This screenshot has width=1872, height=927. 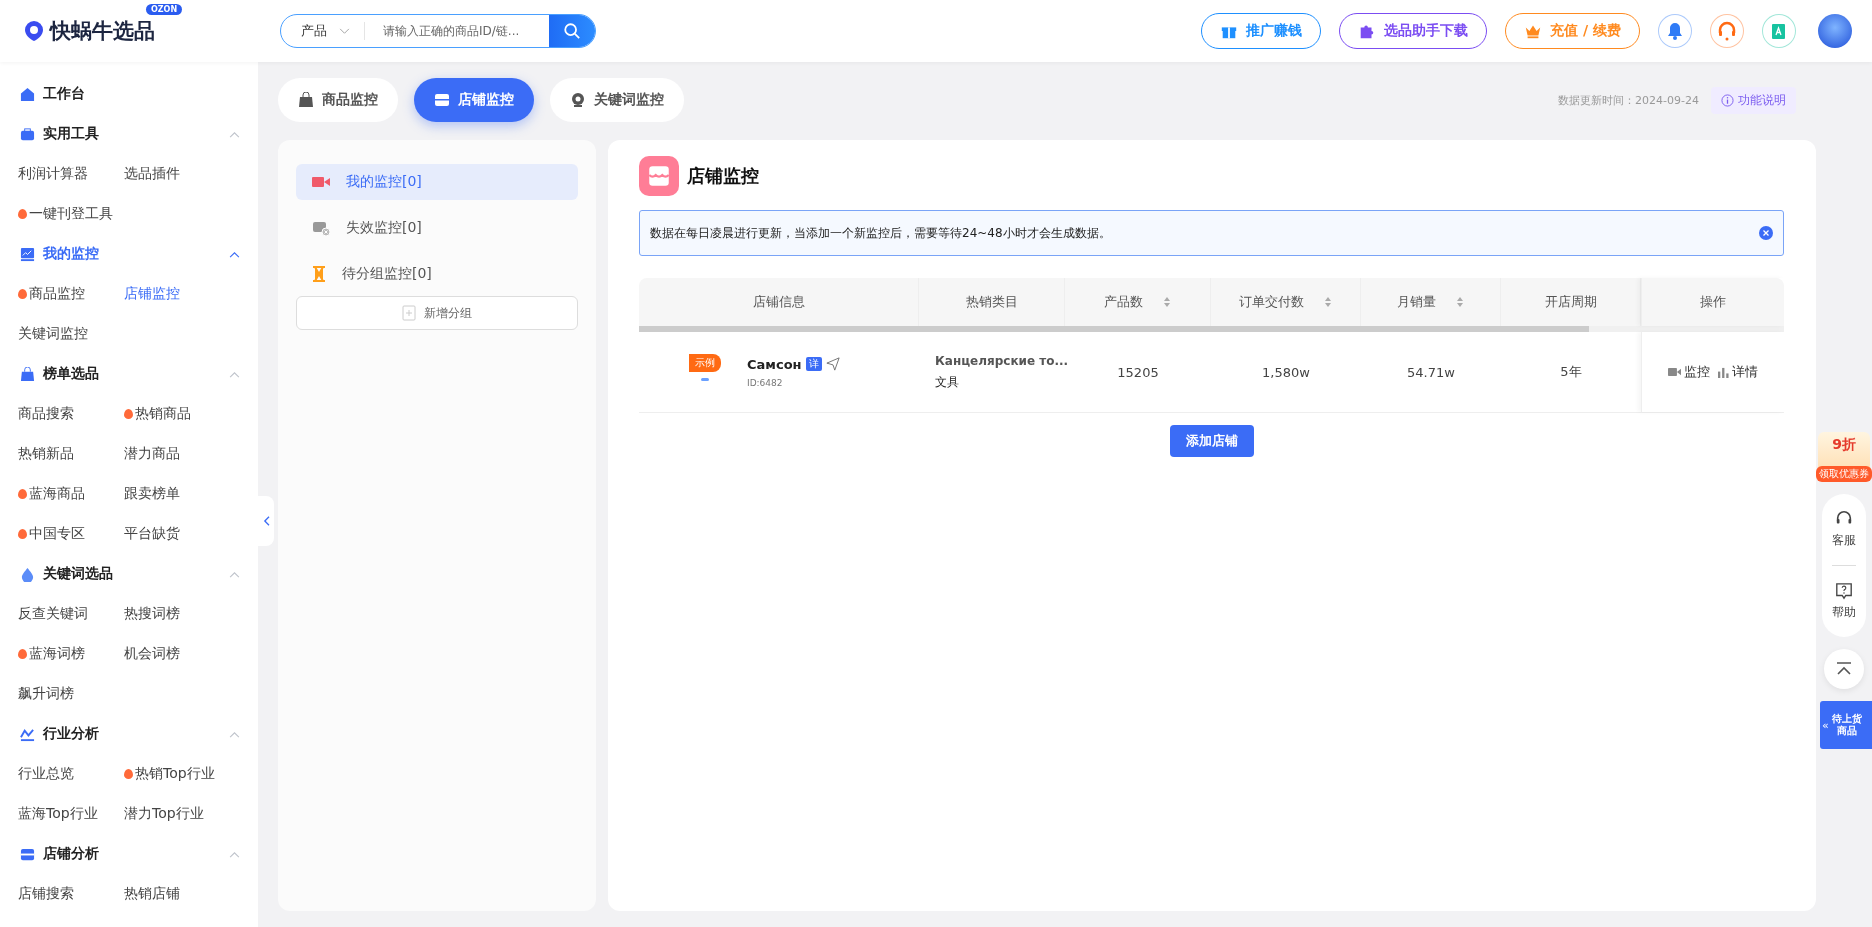 I want to click on sidebar-section: 我的监控, so click(x=129, y=254).